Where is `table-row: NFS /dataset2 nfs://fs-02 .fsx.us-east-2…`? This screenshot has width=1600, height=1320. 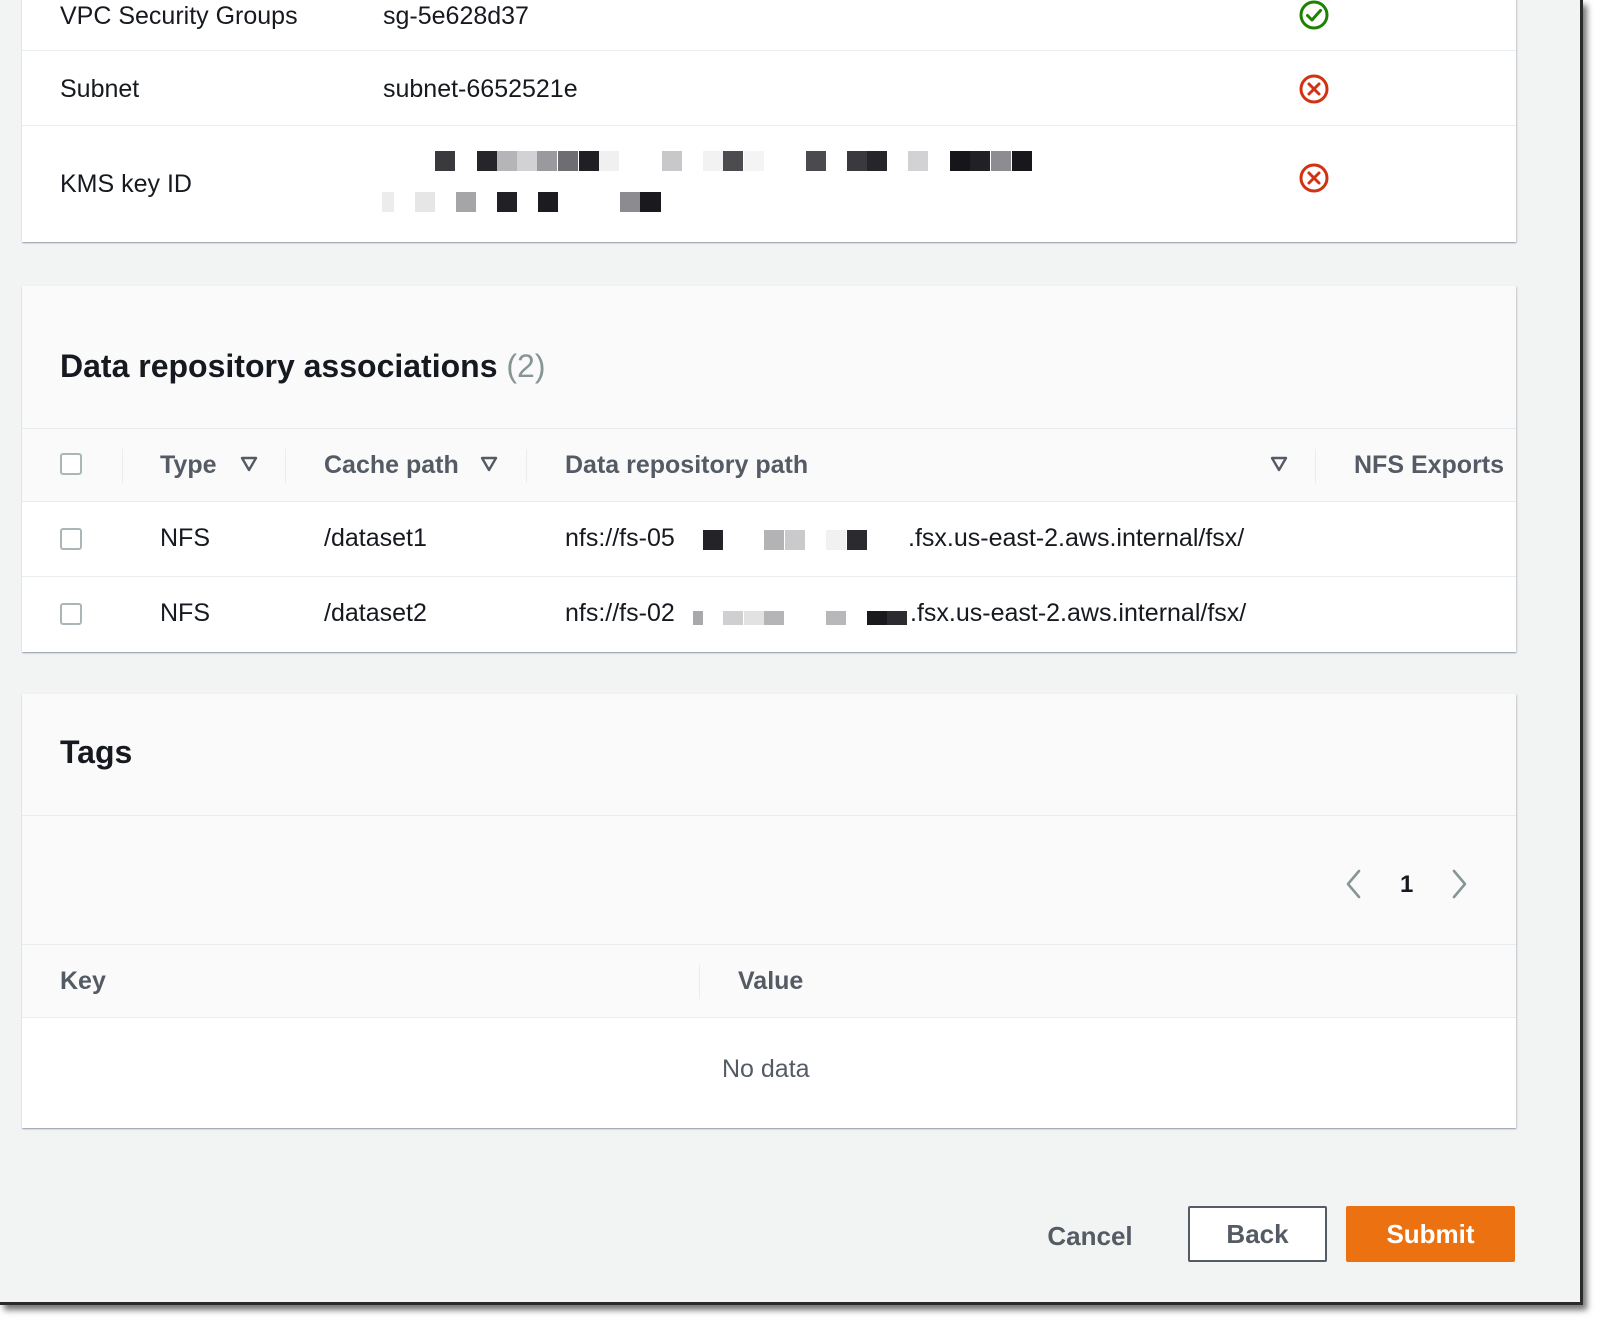 table-row: NFS /dataset2 nfs://fs-02 .fsx.us-east-2… is located at coordinates (769, 614).